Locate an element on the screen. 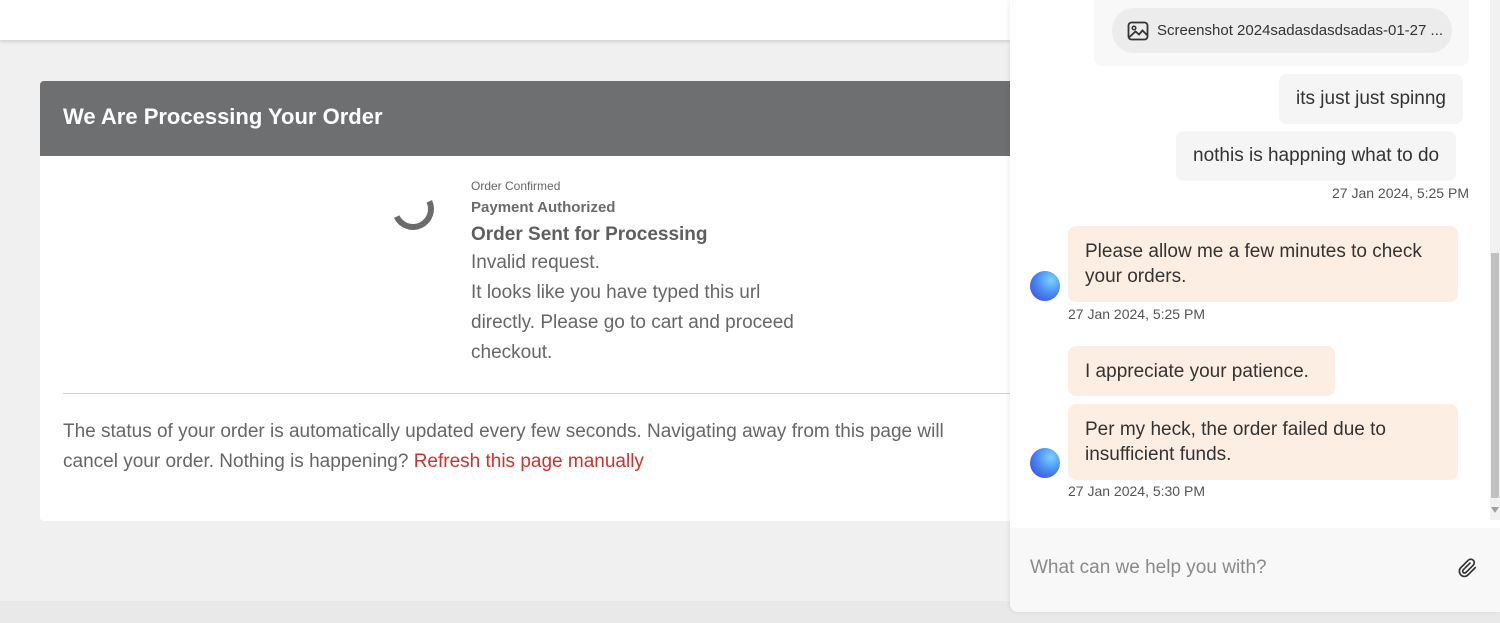 The width and height of the screenshot is (1500, 623). paperclip-icon is located at coordinates (1468, 568).